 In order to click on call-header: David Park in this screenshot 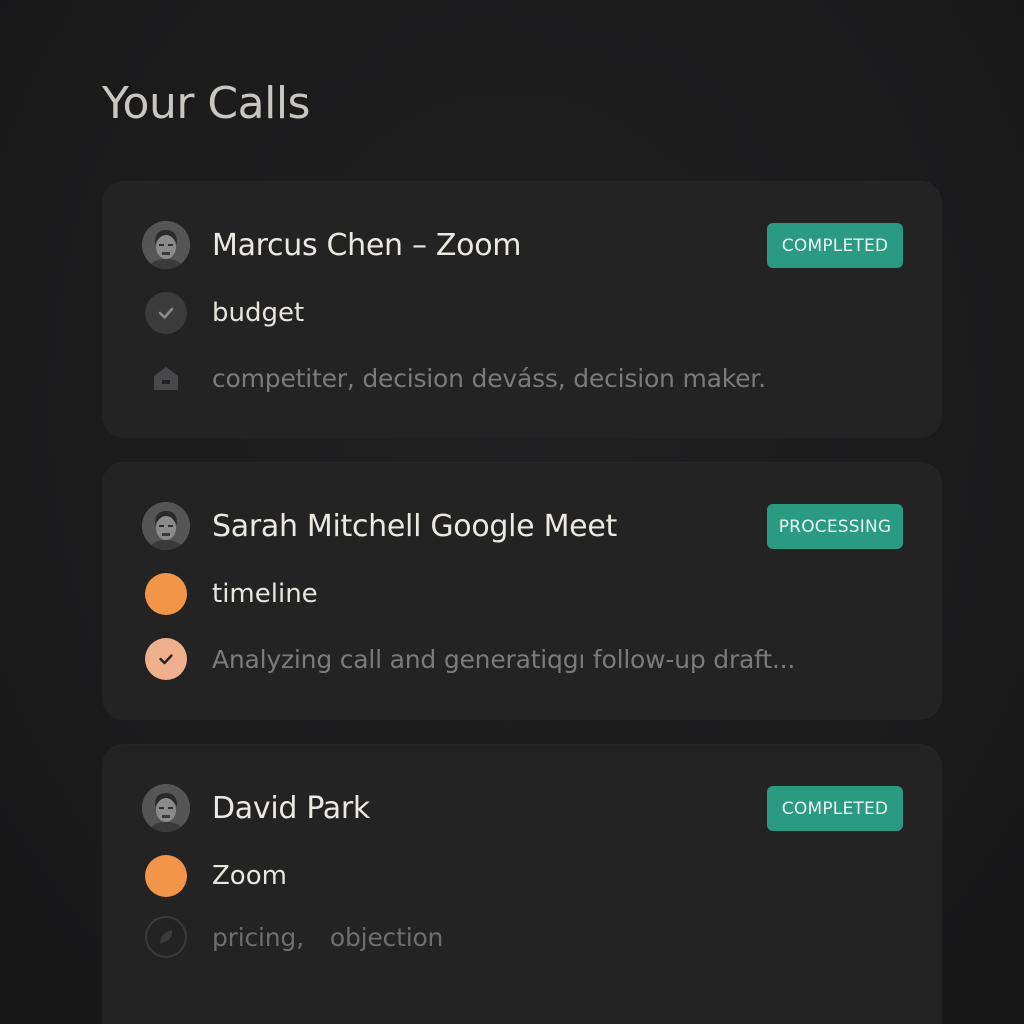, I will do `click(256, 808)`.